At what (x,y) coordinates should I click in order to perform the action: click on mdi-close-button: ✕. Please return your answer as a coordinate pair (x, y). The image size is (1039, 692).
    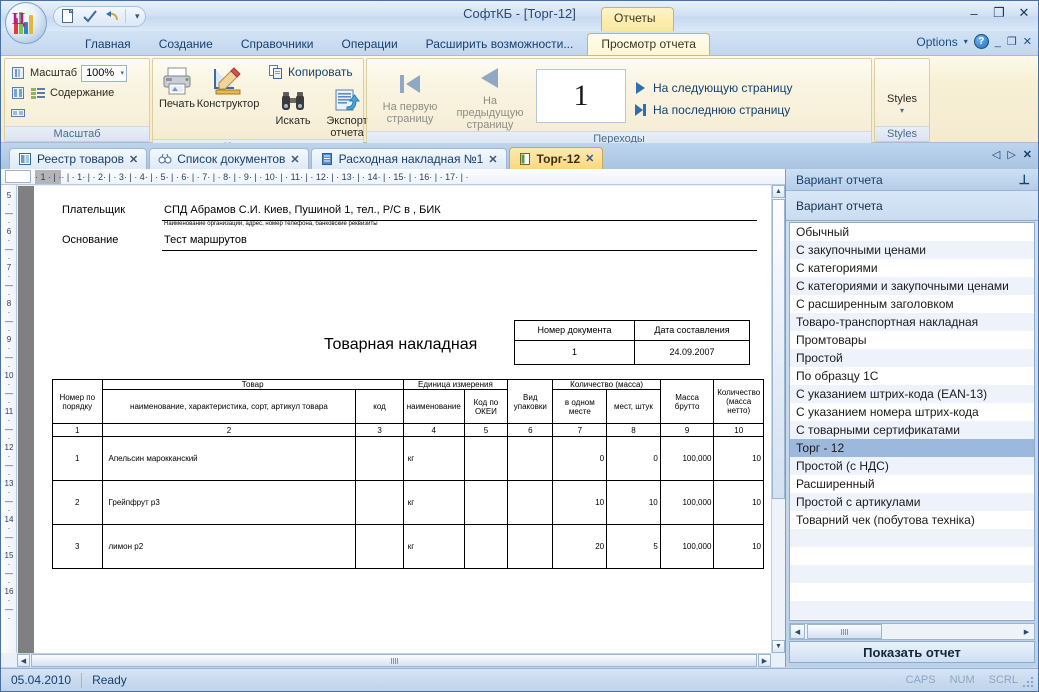
    Looking at the image, I should click on (1027, 41).